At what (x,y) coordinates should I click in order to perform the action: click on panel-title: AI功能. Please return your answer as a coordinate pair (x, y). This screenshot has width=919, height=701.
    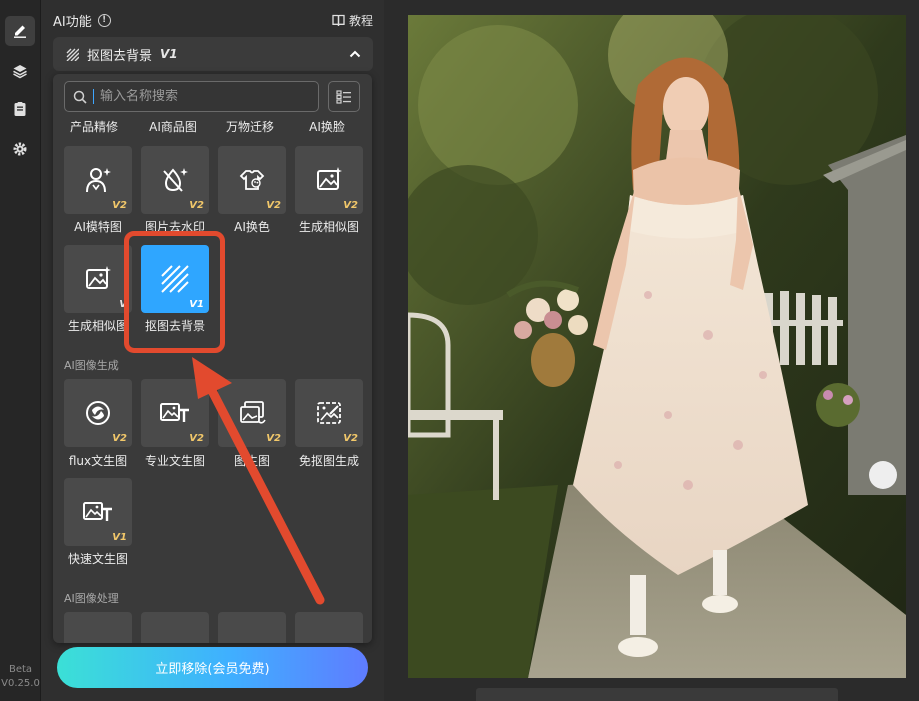
    Looking at the image, I should click on (72, 22).